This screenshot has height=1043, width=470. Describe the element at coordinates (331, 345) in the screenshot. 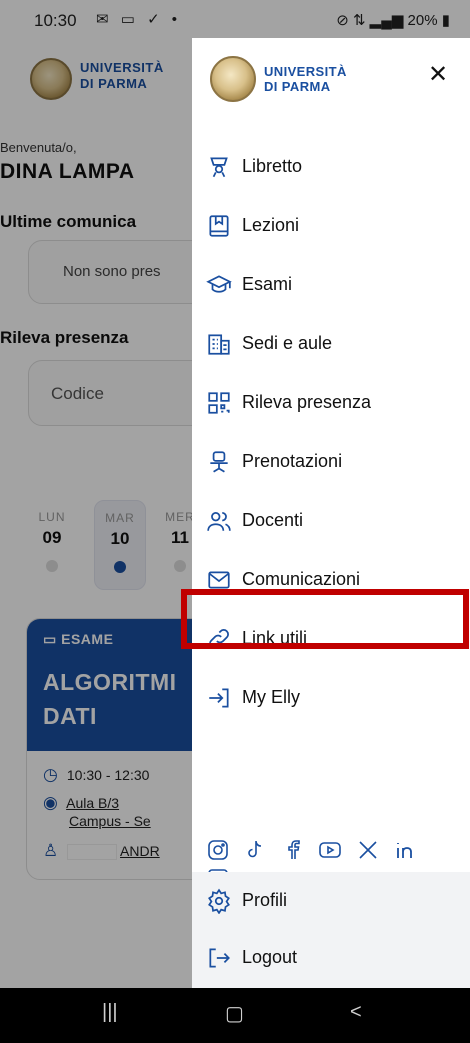

I see `menu-item-sedi: Sedi e aule` at that location.